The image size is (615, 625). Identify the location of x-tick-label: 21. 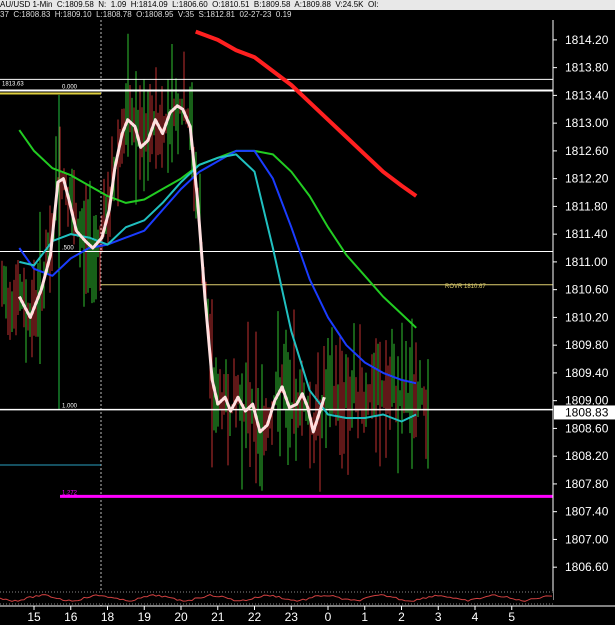
(218, 617).